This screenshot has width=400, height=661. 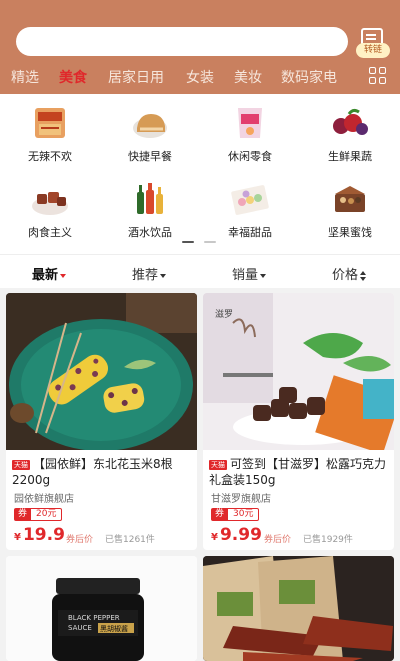 I want to click on spicy-snack-image, so click(x=50, y=123).